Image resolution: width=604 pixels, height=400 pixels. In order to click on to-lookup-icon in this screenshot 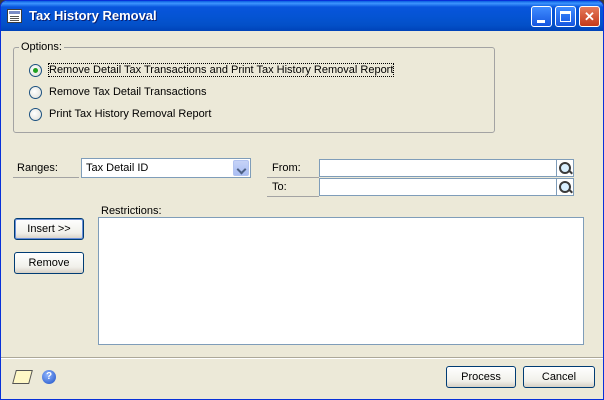, I will do `click(565, 187)`.